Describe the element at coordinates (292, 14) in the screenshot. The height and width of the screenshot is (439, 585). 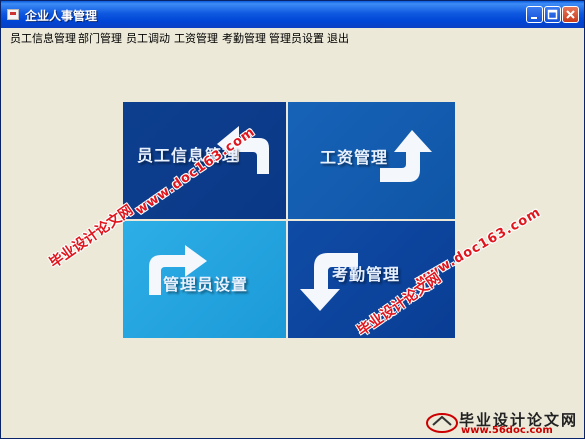
I see `title-bar: 企业人事管理` at that location.